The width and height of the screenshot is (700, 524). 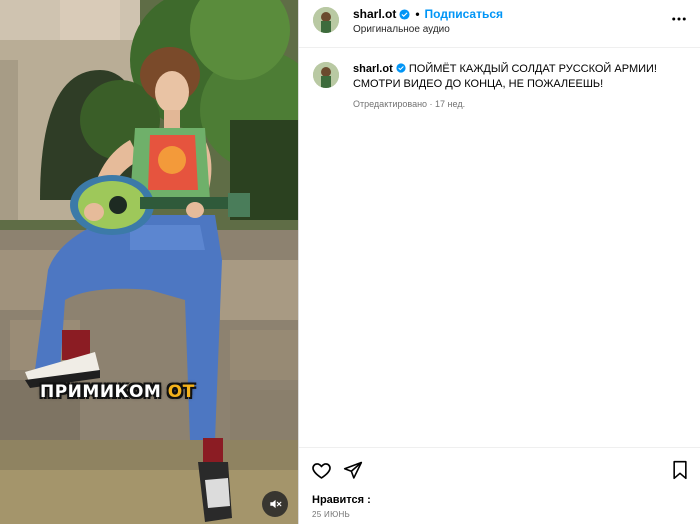 I want to click on post-actions: Нравится : 25 ИЮНЬ, so click(x=499, y=485).